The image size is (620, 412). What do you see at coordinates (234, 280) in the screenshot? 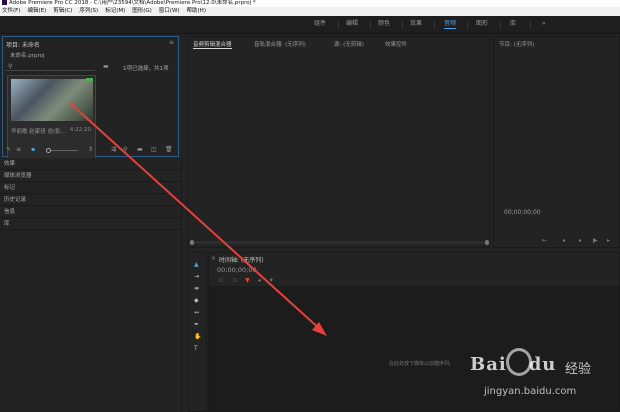
I see `linked-selection-icon: ⊃` at bounding box center [234, 280].